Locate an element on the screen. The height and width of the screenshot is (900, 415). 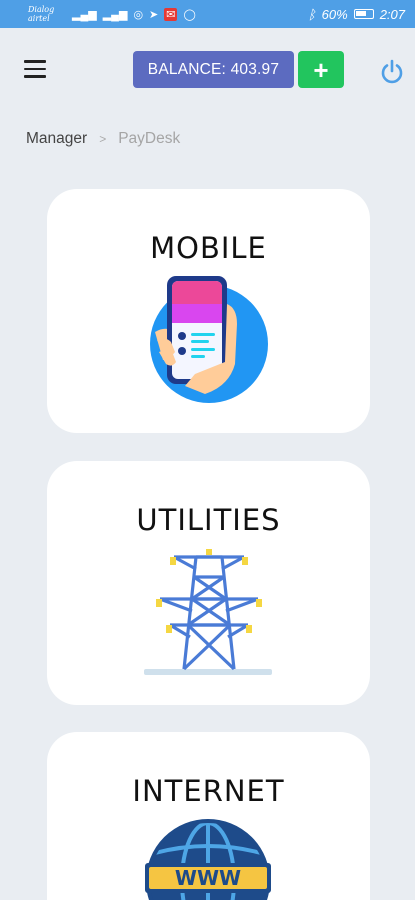
hamburger-menu-icon is located at coordinates (35, 69).